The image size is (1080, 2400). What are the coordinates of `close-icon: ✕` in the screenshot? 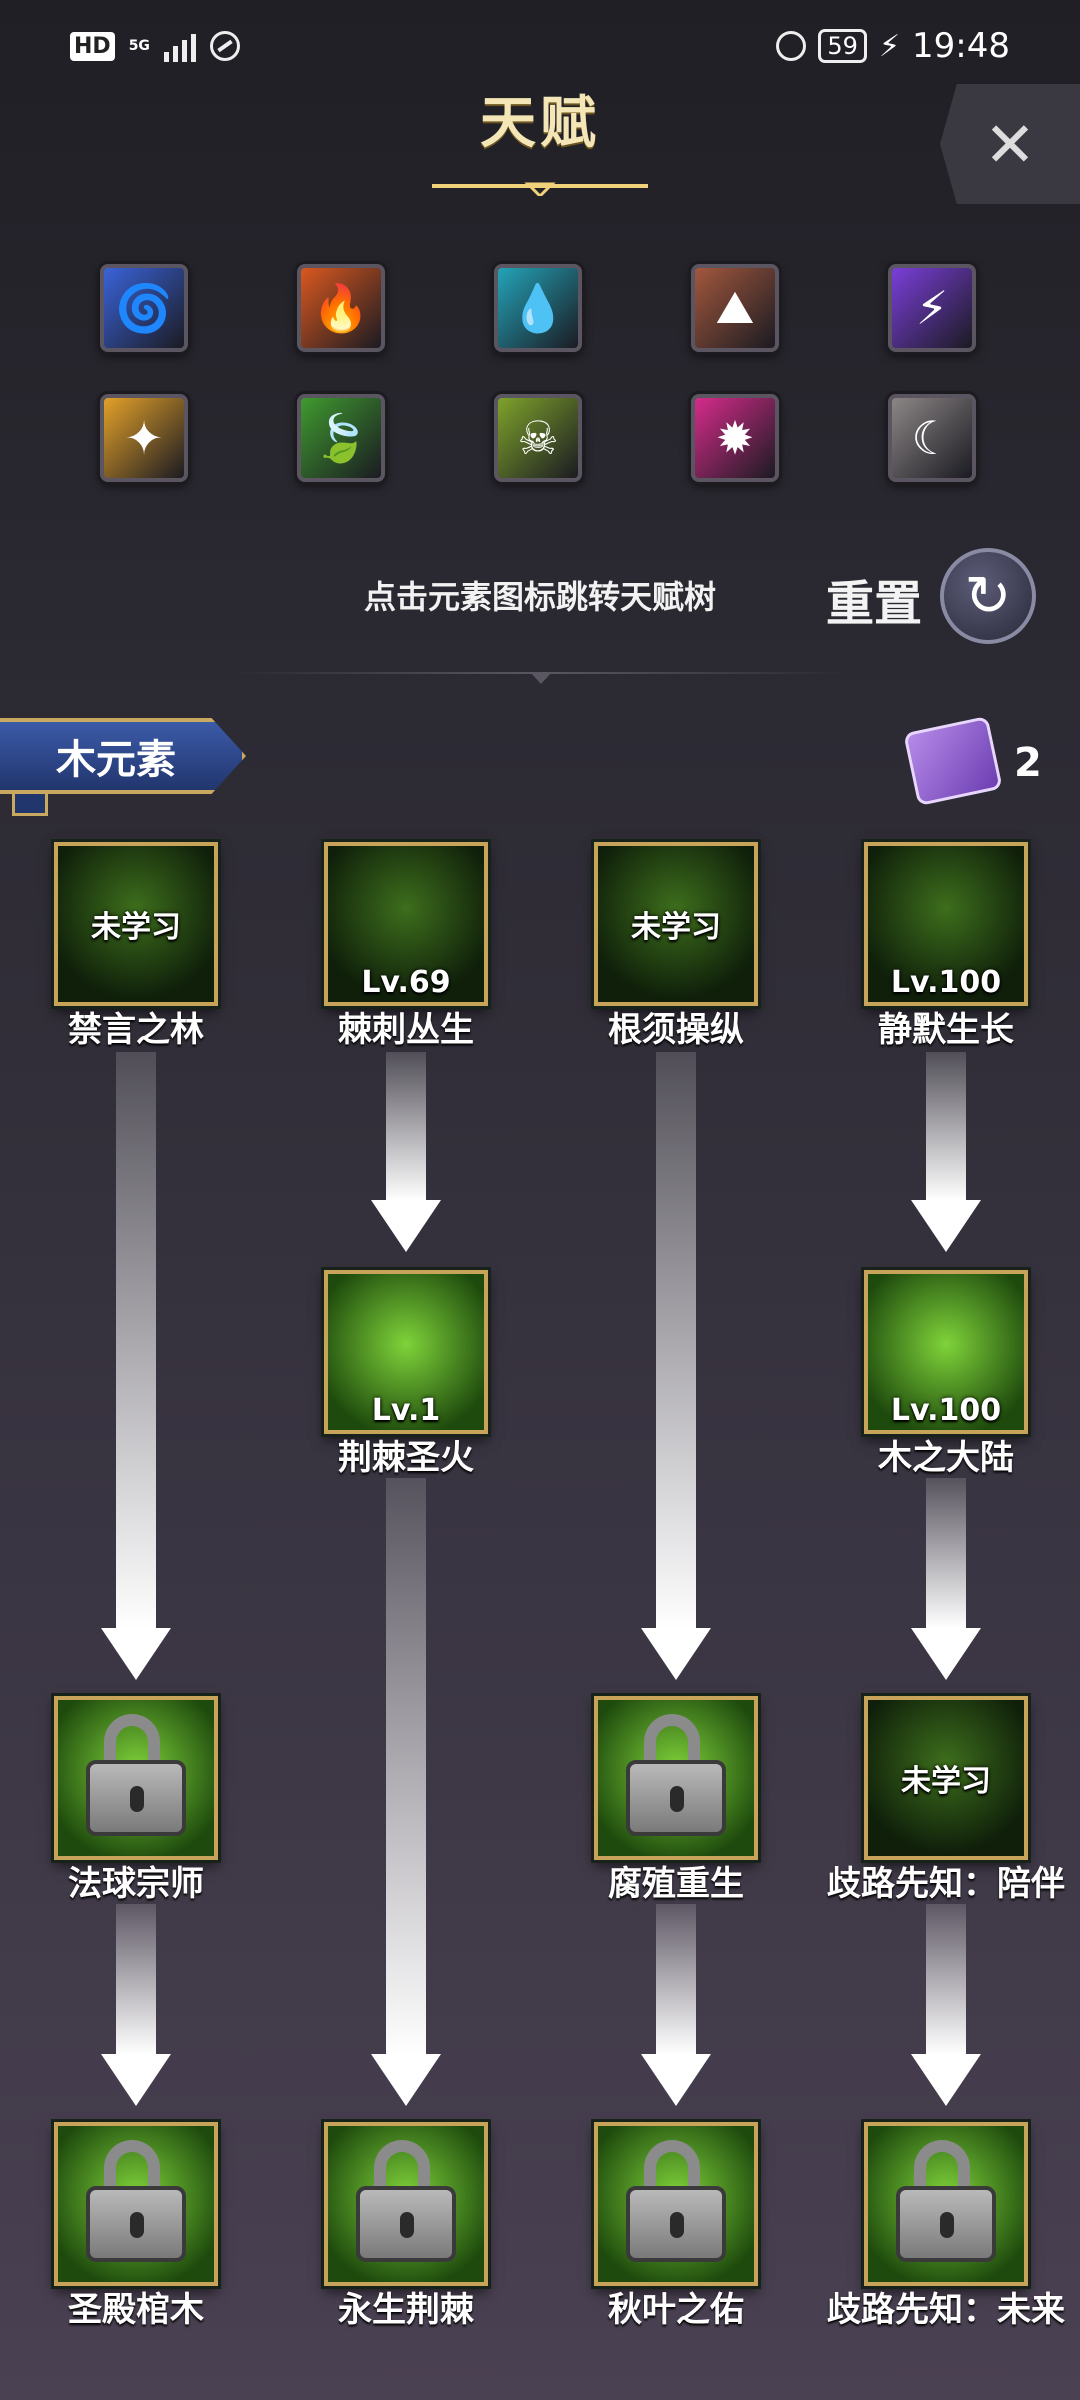 It's located at (1010, 144).